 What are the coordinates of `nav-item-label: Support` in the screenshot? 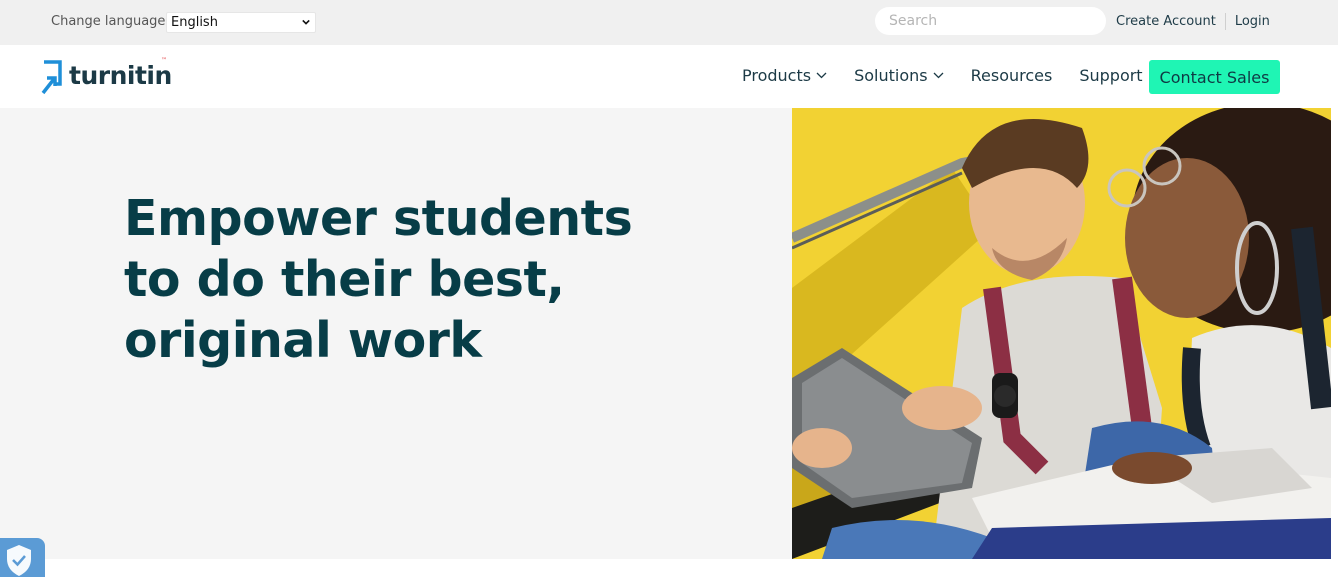 It's located at (1111, 75).